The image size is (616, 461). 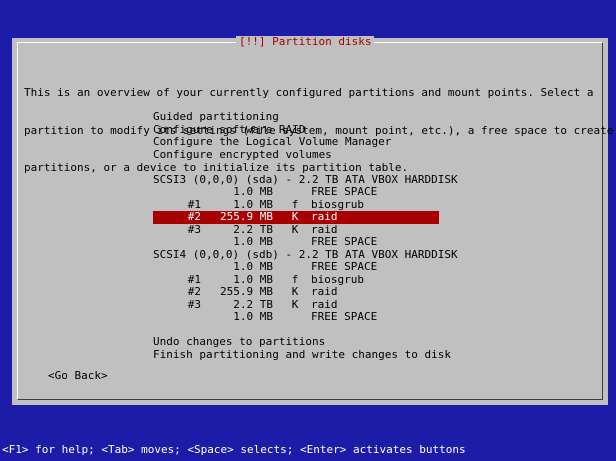 I want to click on dialog-title: [!!] Partition disks, so click(x=305, y=42).